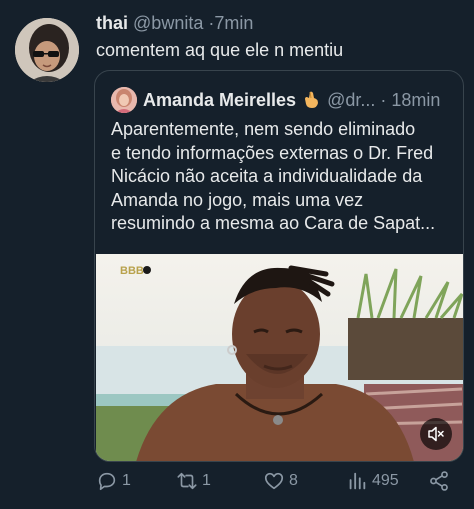 The height and width of the screenshot is (509, 474). What do you see at coordinates (219, 100) in the screenshot?
I see `quoted-author-name: Amanda Meirelles` at bounding box center [219, 100].